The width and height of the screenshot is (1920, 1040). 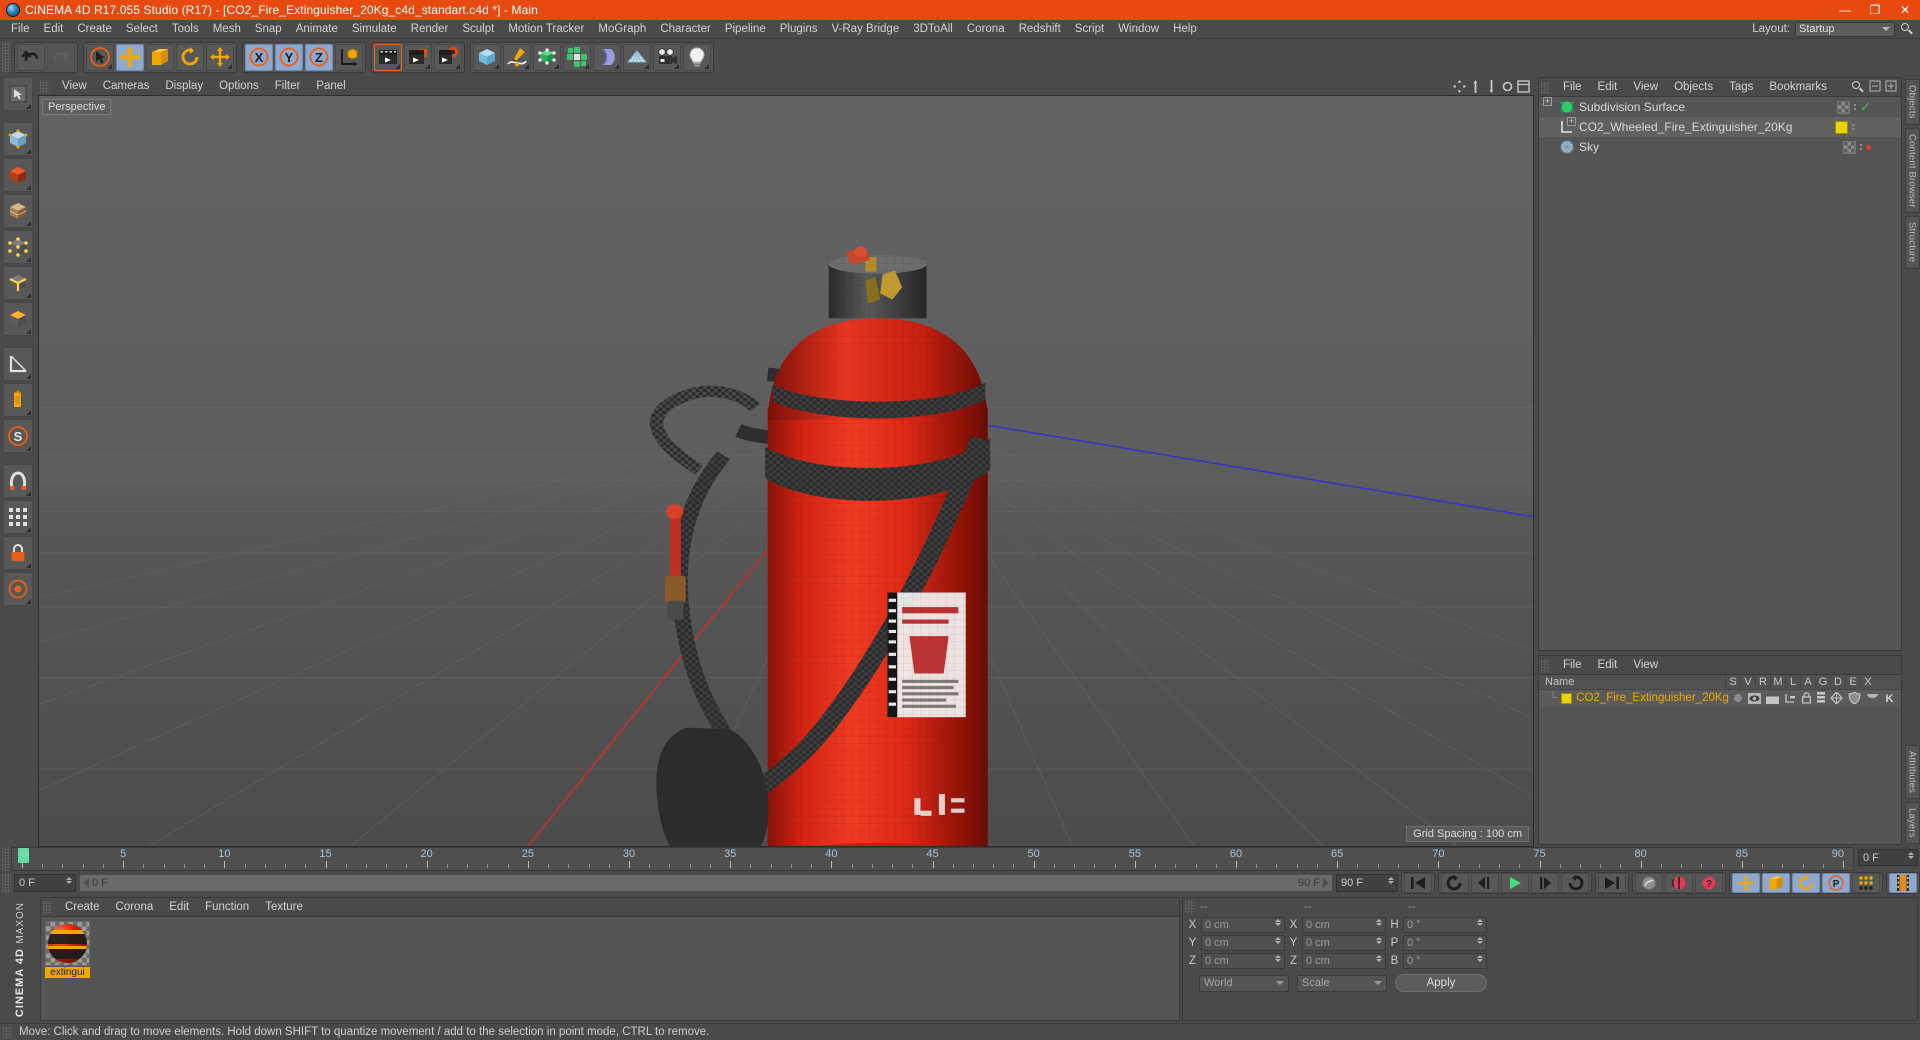 I want to click on coord-system-dropdown: World, so click(x=1244, y=983).